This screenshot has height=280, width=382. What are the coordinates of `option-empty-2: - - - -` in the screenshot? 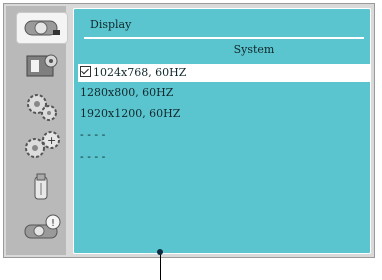 It's located at (92, 157).